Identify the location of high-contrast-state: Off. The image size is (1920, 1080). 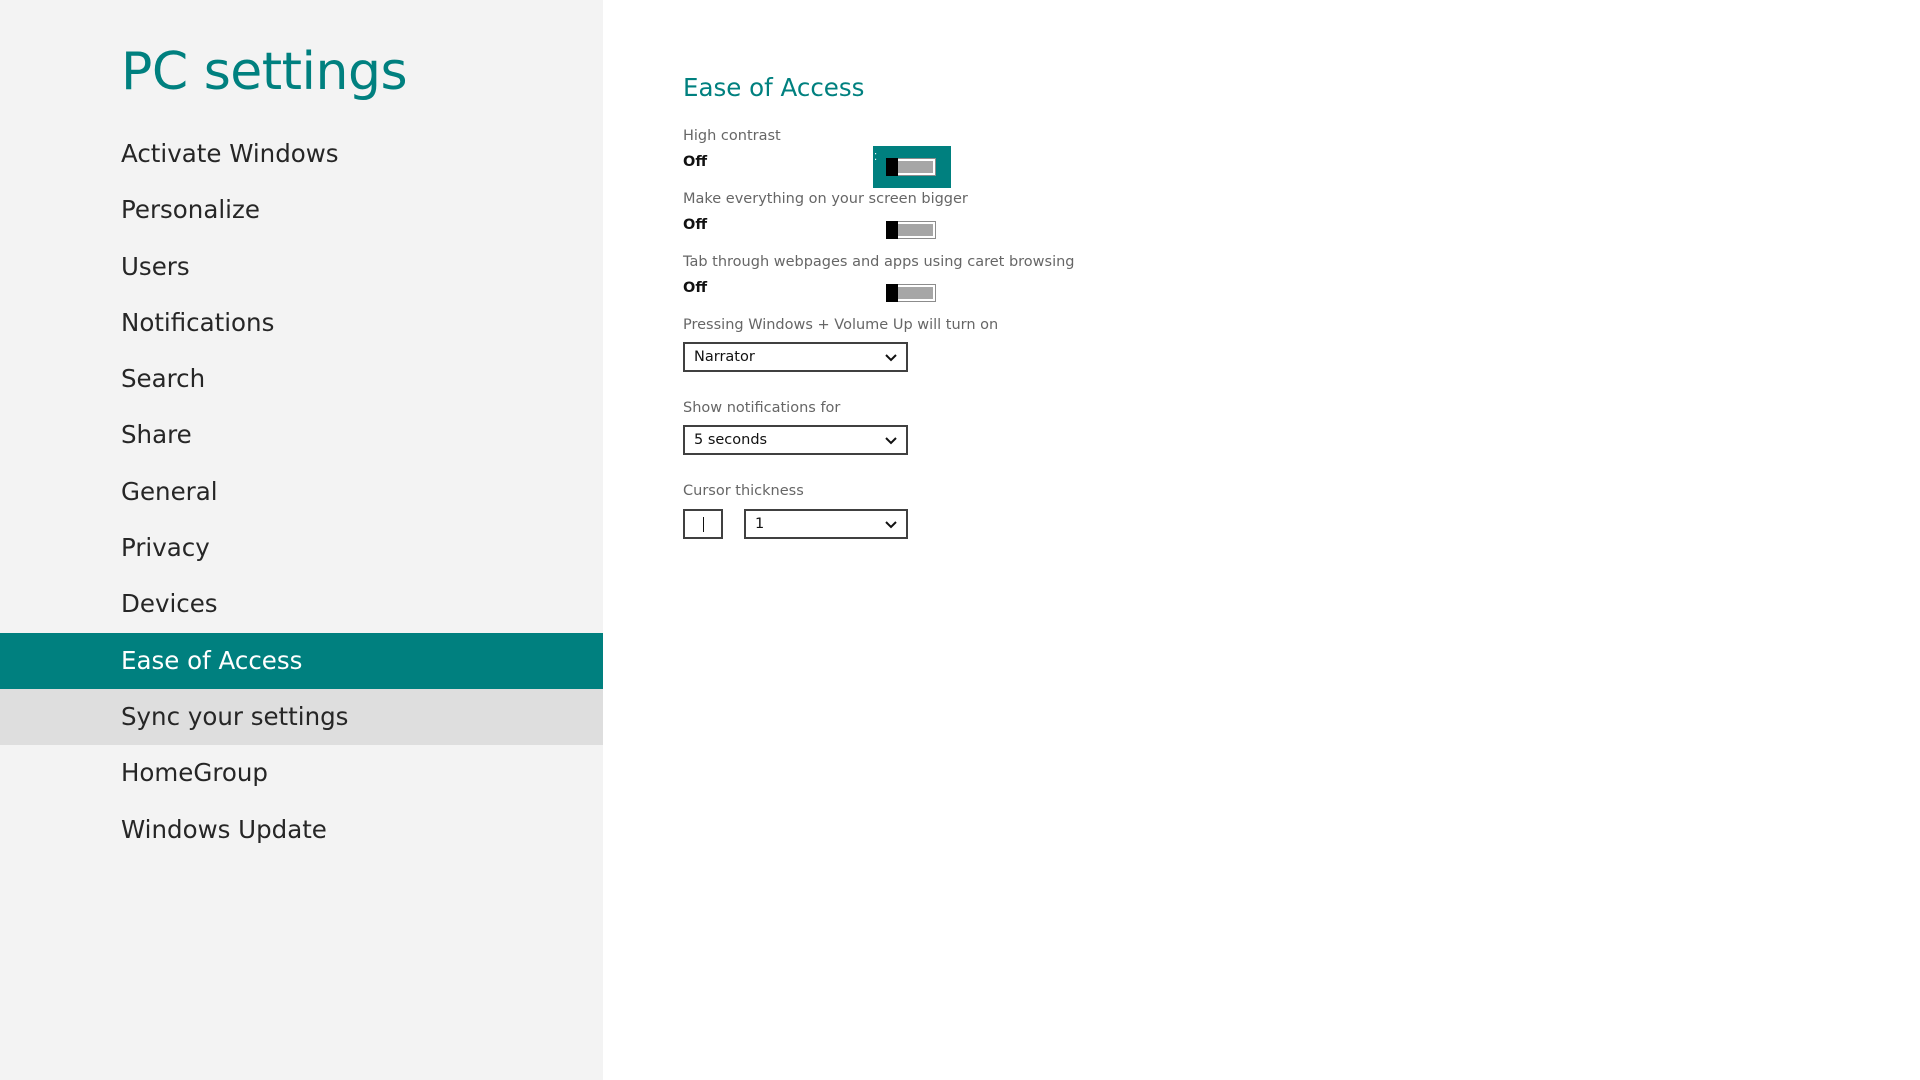
(695, 162).